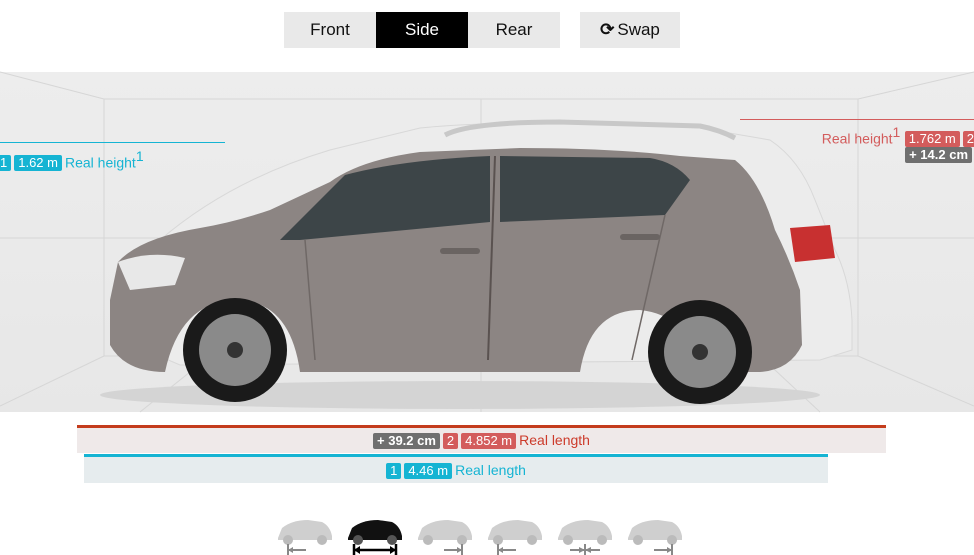 The width and height of the screenshot is (974, 555). I want to click on car2-height-footnote: 1, so click(896, 132).